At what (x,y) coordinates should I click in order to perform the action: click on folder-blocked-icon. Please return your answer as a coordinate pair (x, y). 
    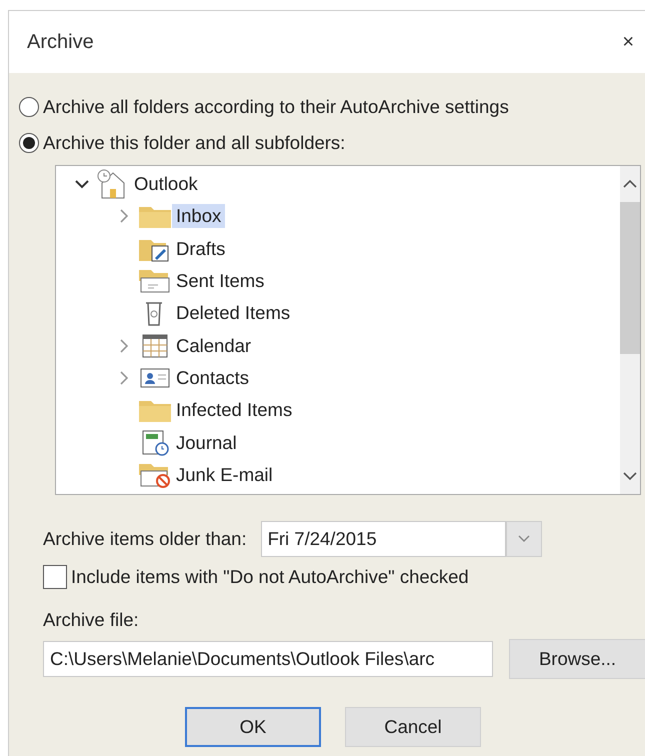
    Looking at the image, I should click on (155, 475).